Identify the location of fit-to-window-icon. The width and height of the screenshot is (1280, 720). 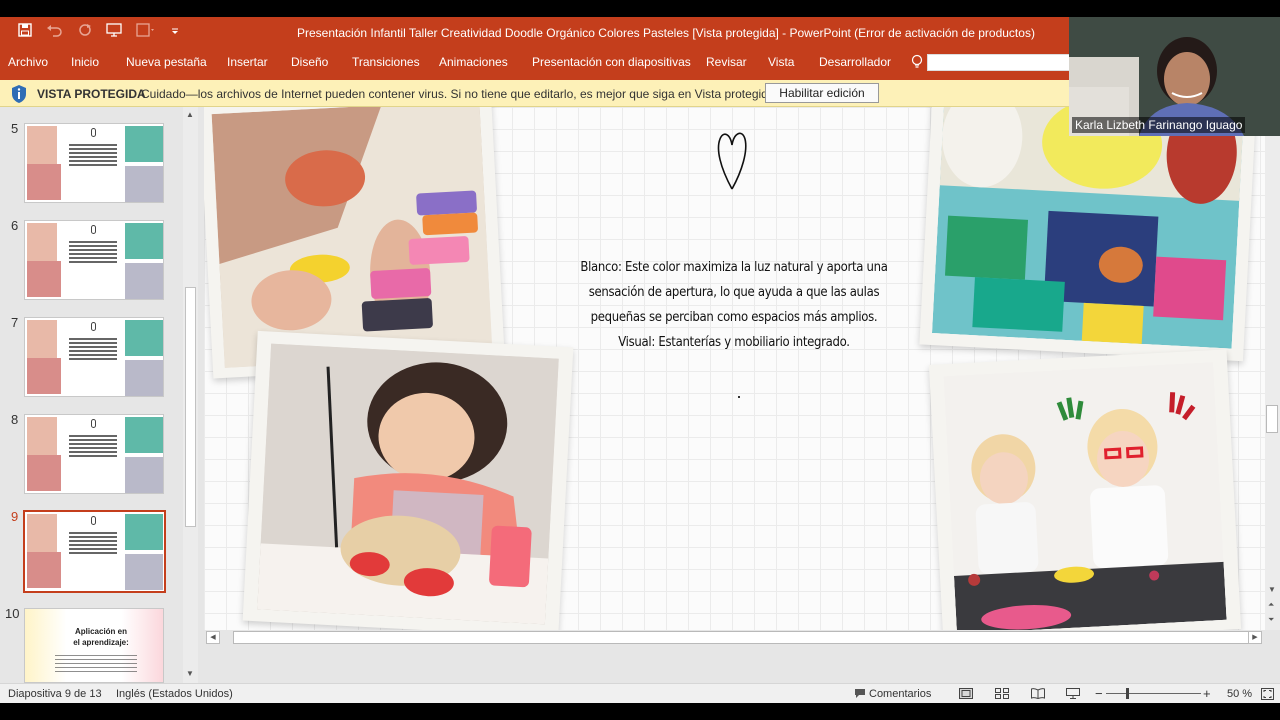
(1267, 695).